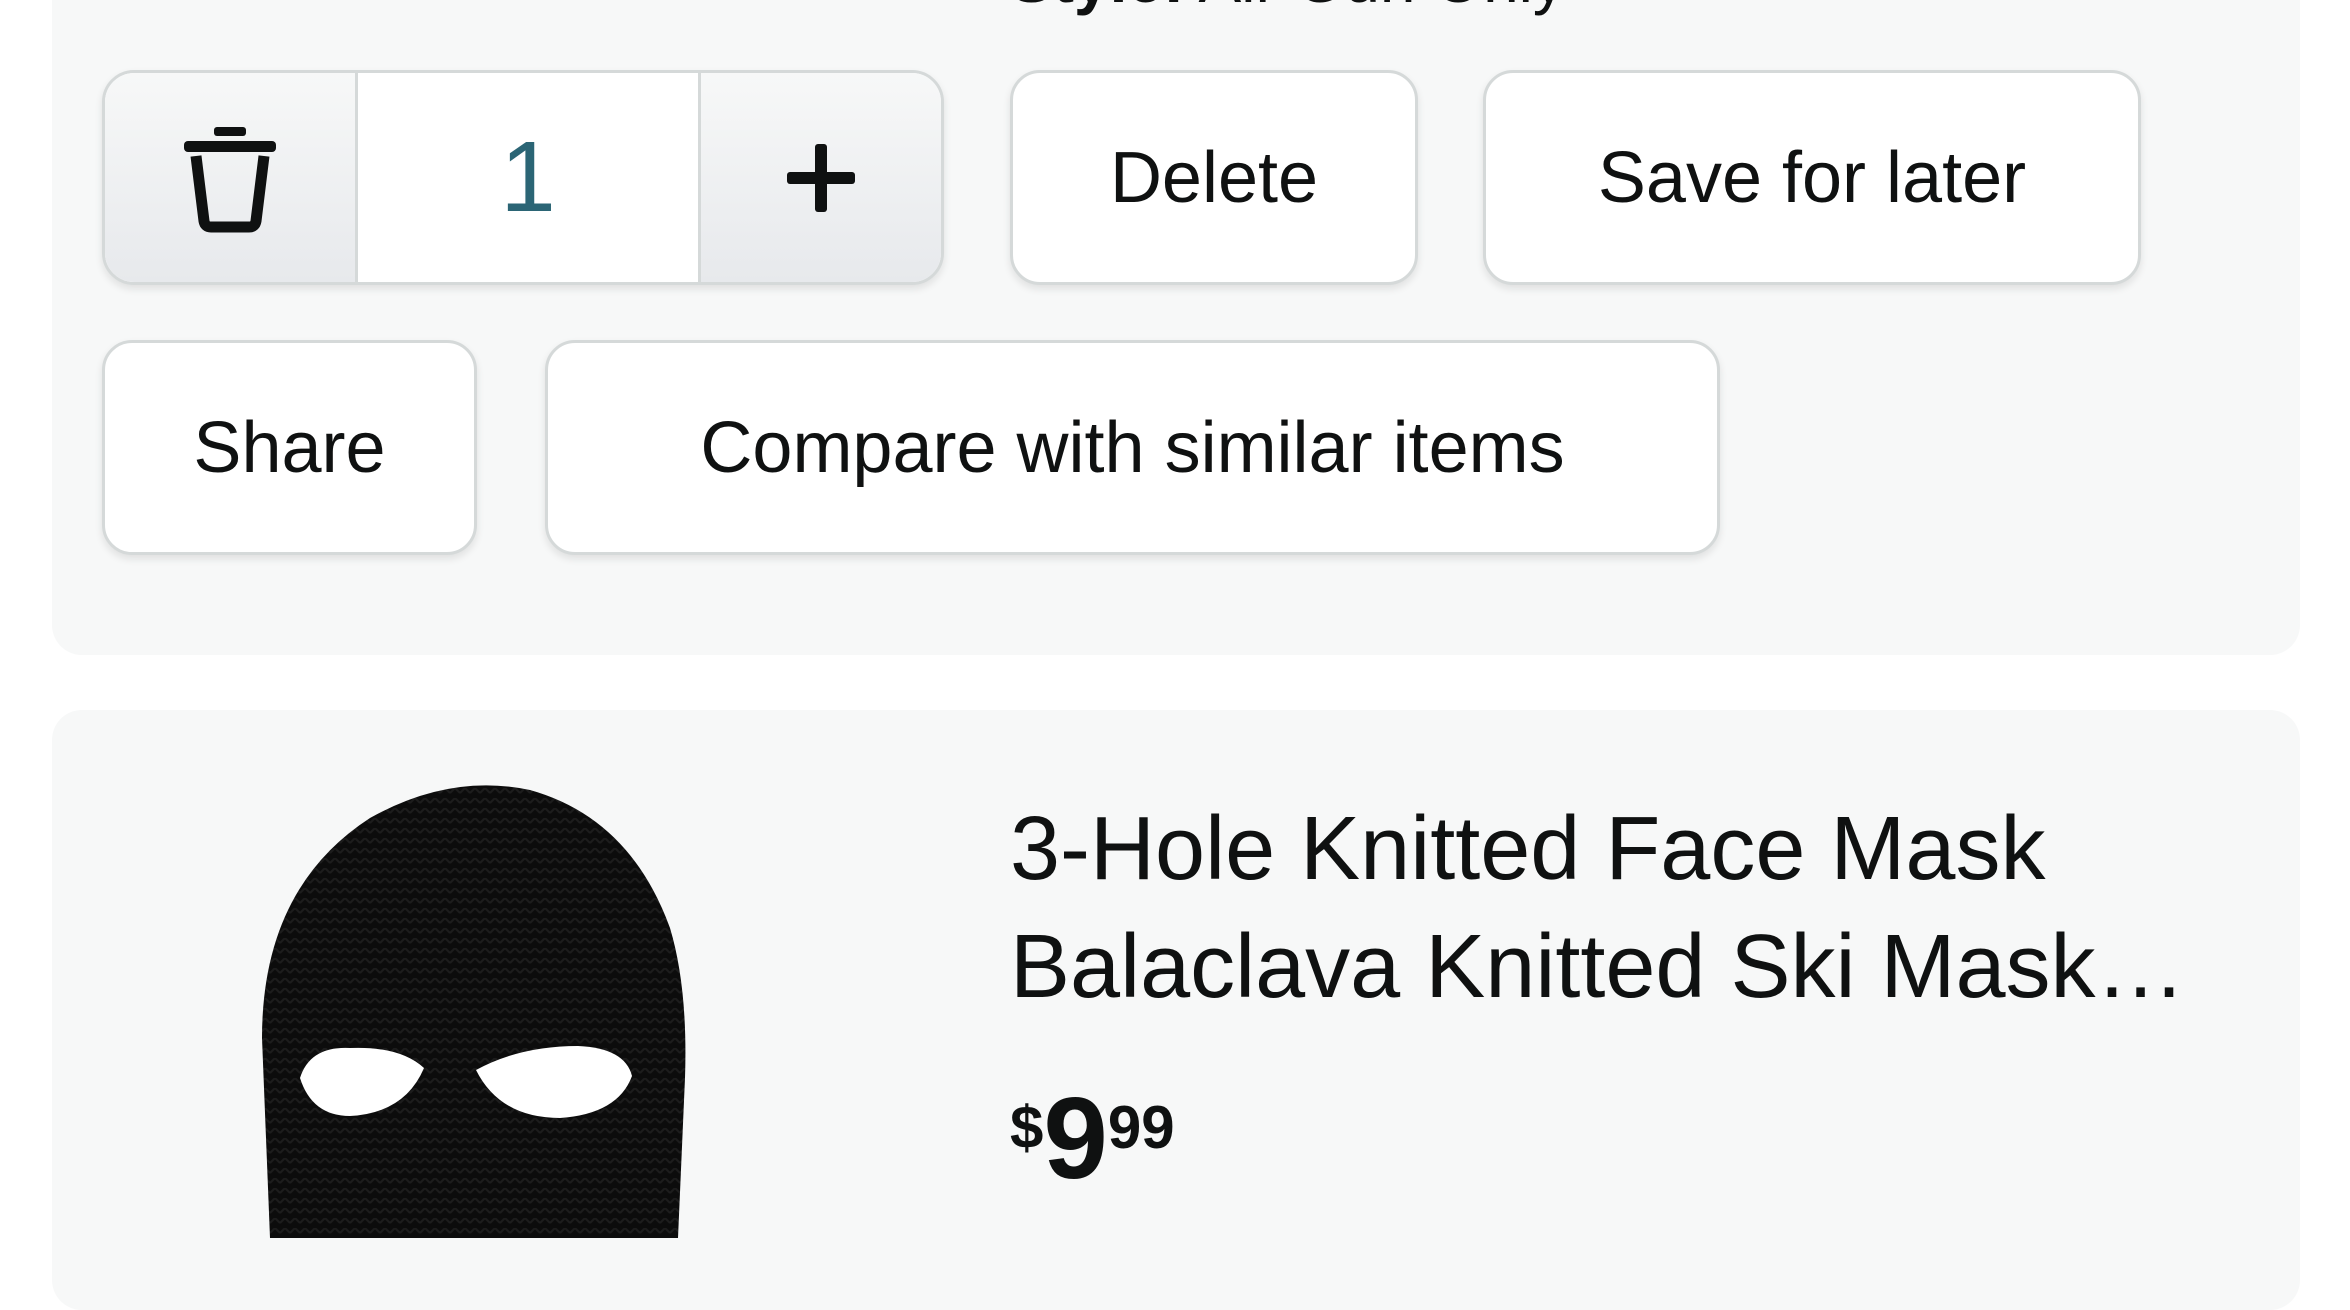  I want to click on price-whole: 9, so click(1075, 1138).